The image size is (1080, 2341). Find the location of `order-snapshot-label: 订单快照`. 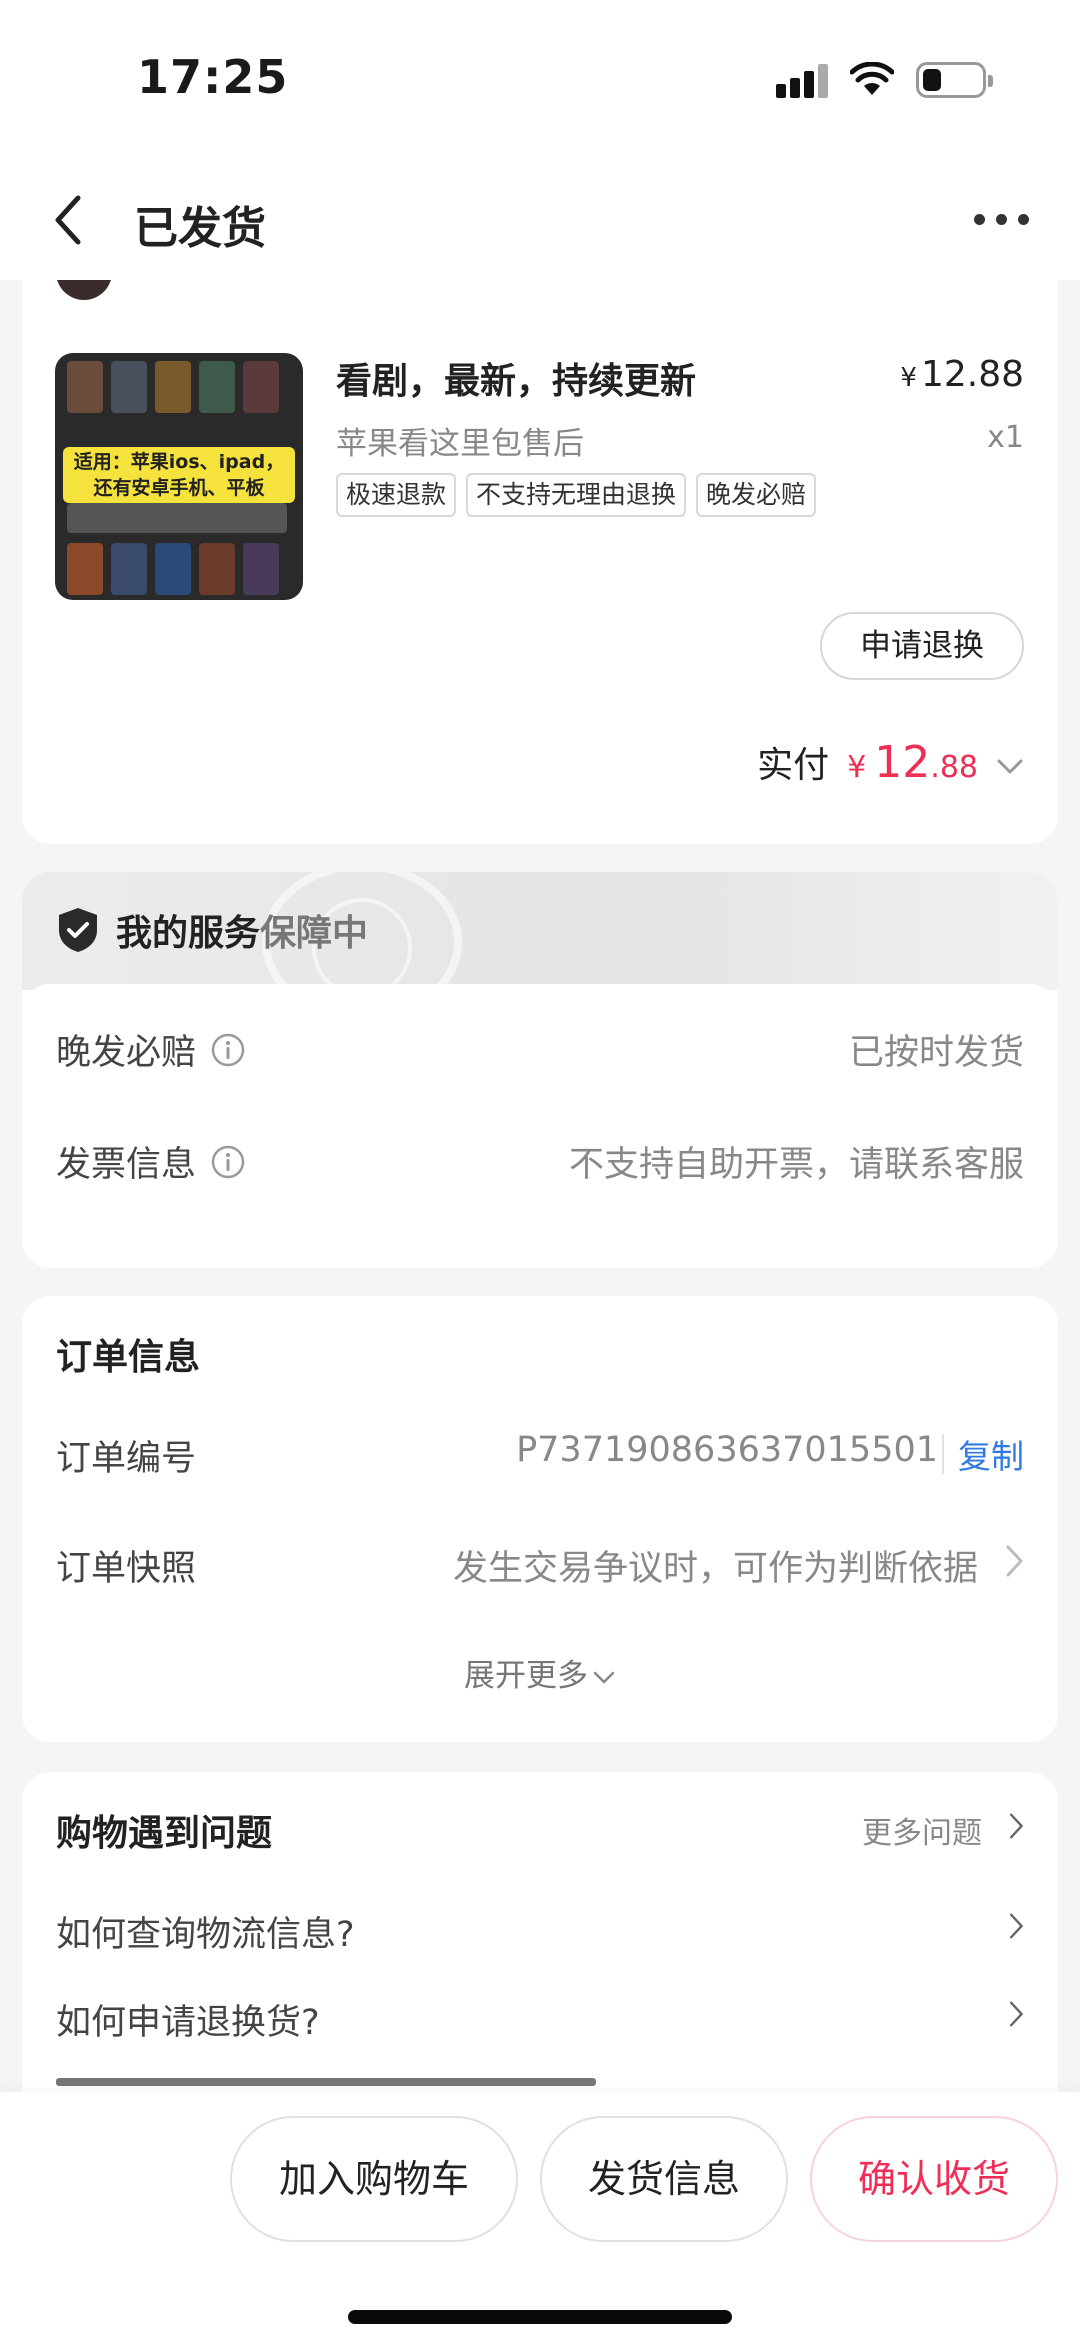

order-snapshot-label: 订单快照 is located at coordinates (126, 1569).